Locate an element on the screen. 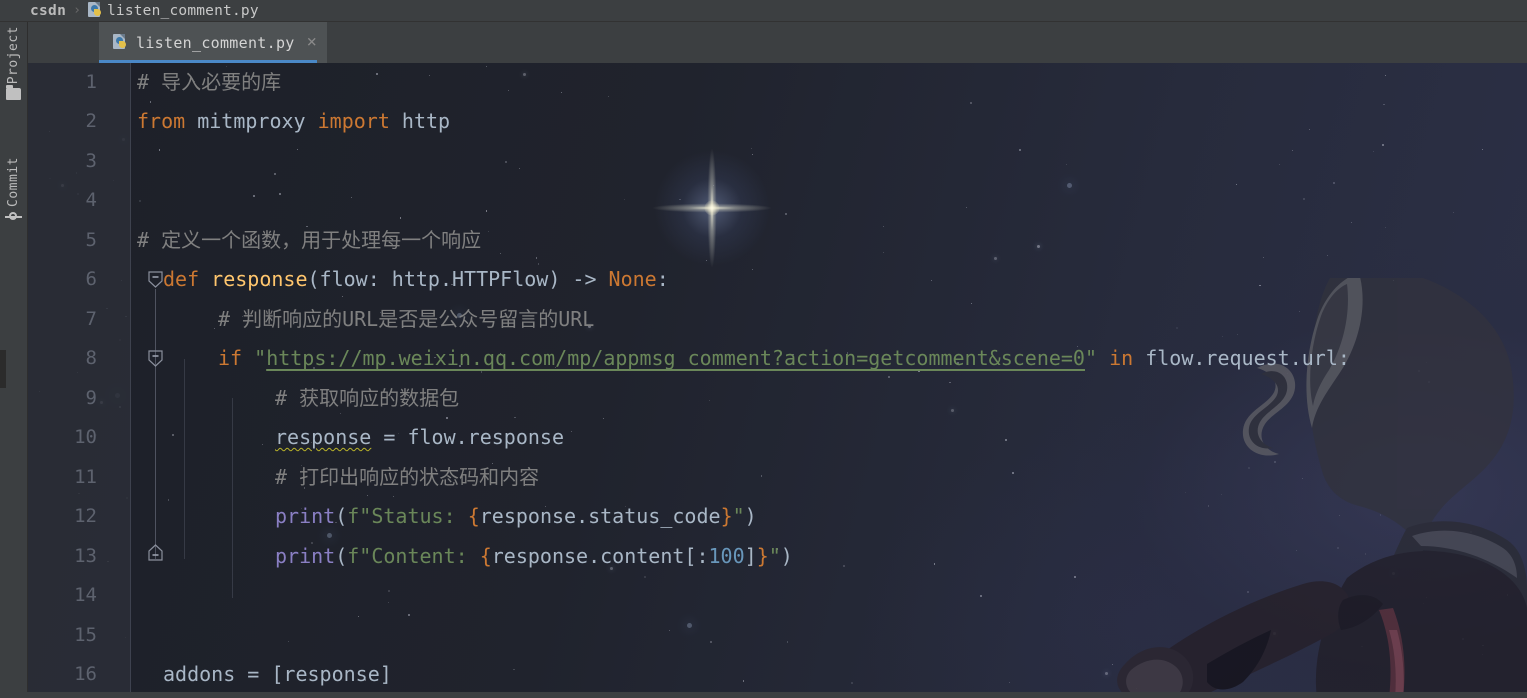 The height and width of the screenshot is (698, 1527). code-token-keyword-def: def is located at coordinates (181, 279).